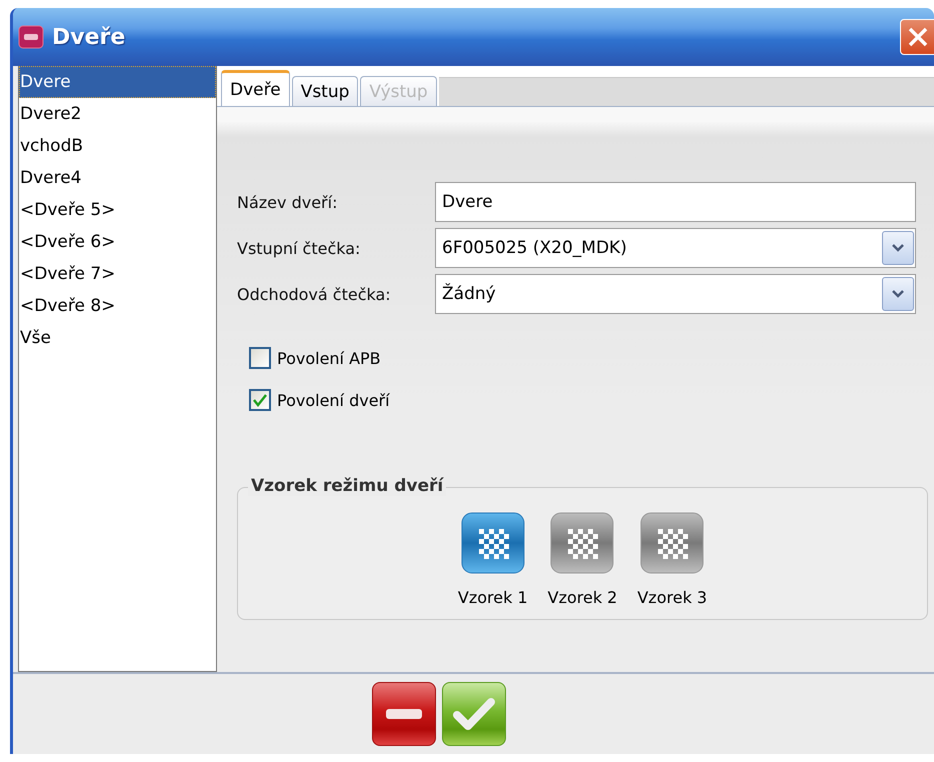  What do you see at coordinates (255, 88) in the screenshot?
I see `tab: Dveře` at bounding box center [255, 88].